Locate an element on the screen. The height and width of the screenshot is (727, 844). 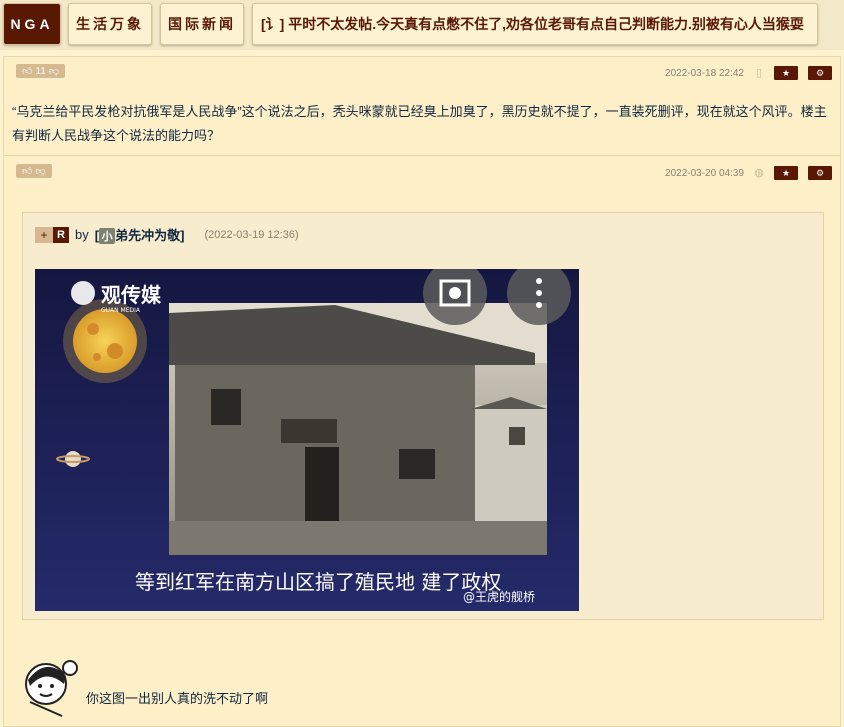
post-meta: 2022-03-18 22:42 ▯ ★ ⚙ is located at coordinates (748, 73).